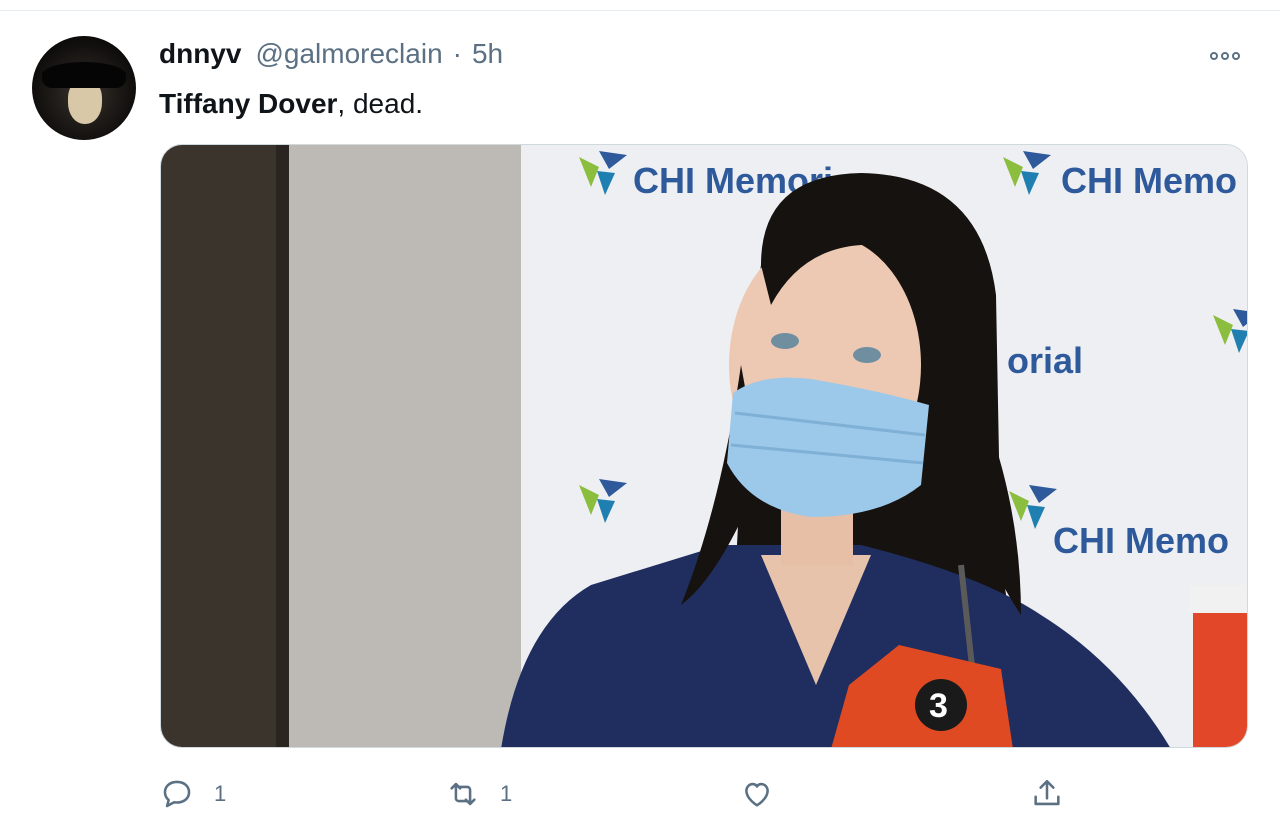  I want to click on more-horizontal-icon, so click(1229, 56).